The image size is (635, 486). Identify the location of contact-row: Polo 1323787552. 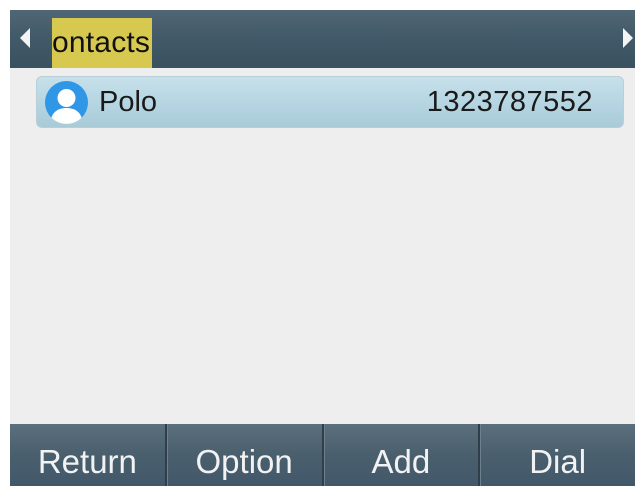
(330, 102).